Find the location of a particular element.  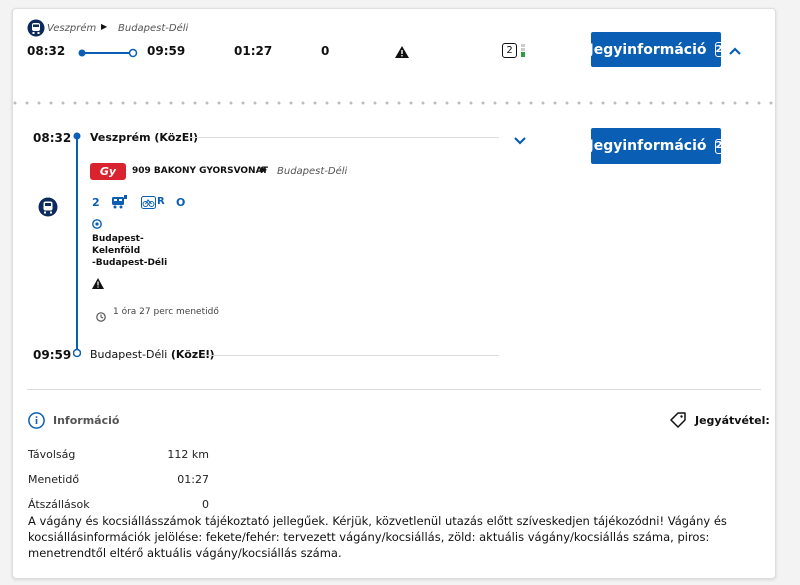

info-row-value: 01:27 is located at coordinates (193, 479).